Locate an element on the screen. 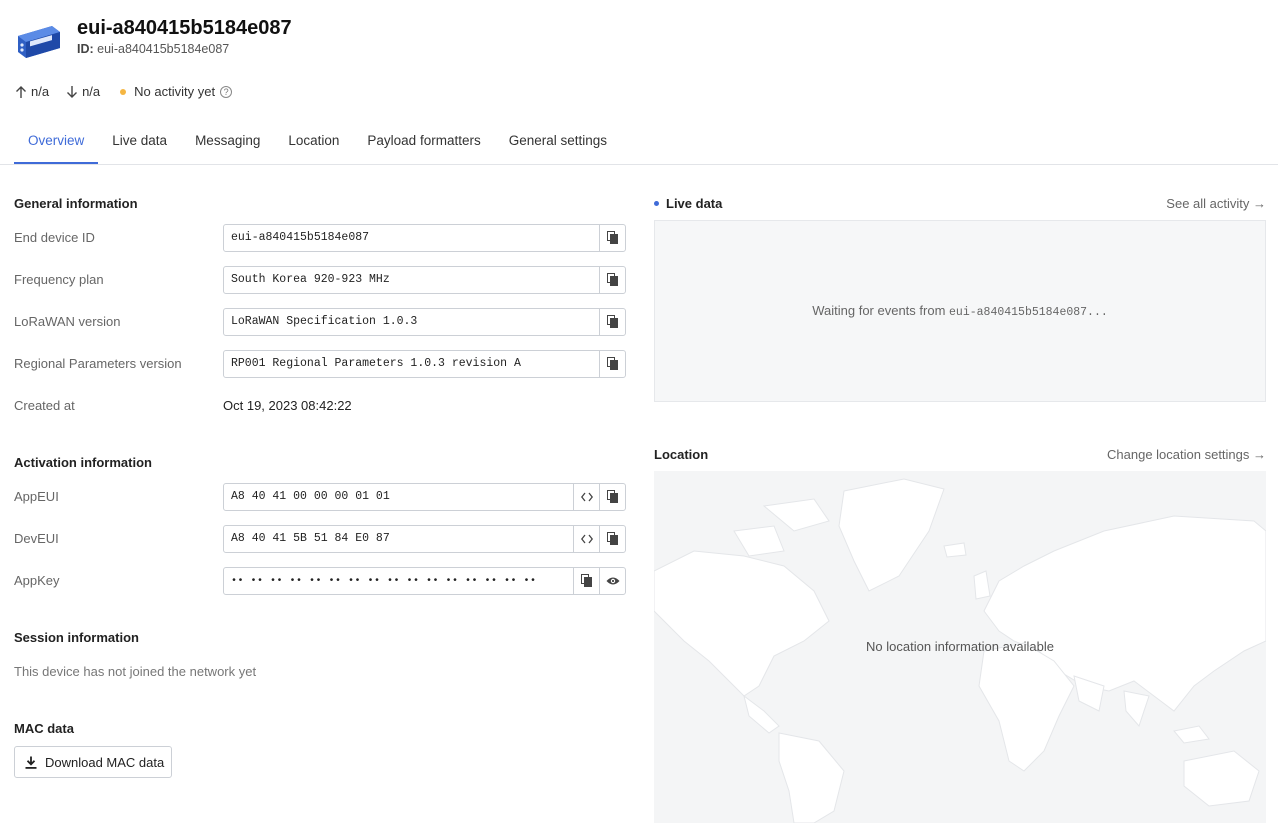 The image size is (1278, 834). page-title: eui-a840415b5184e087 is located at coordinates (184, 28).